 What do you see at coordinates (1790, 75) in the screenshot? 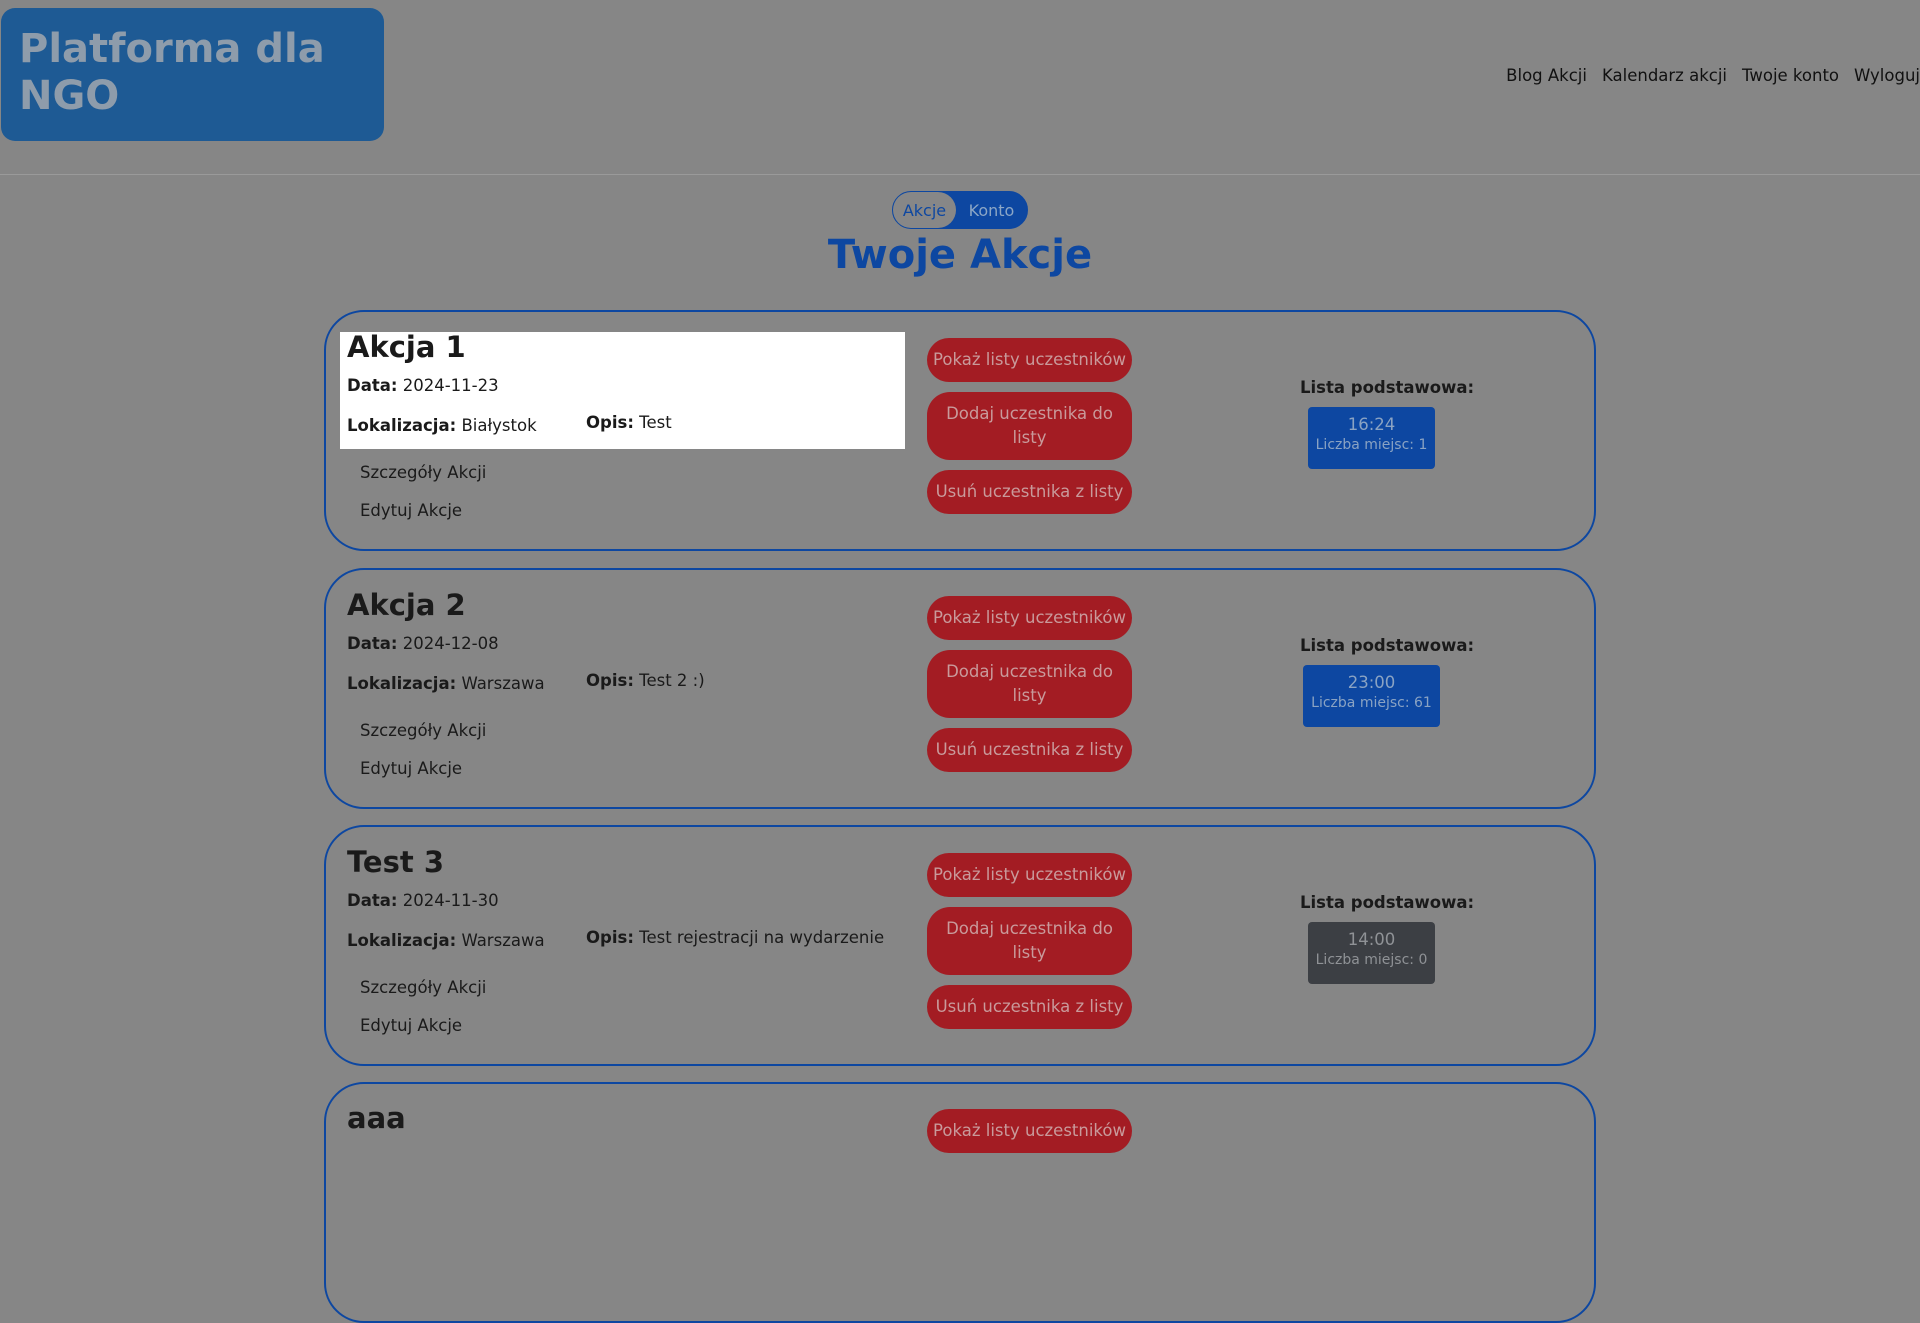
I see `nav-twoje-konto: Twoje konto` at bounding box center [1790, 75].